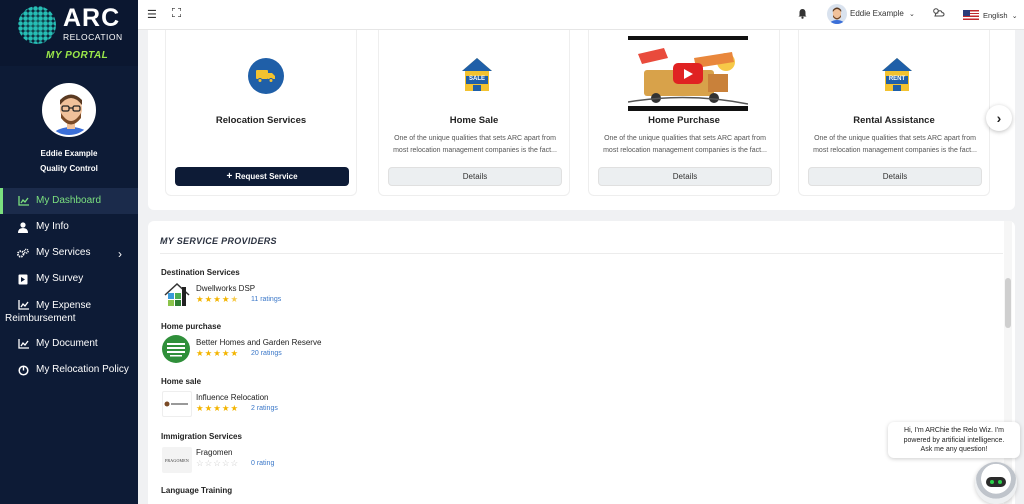 This screenshot has width=1024, height=504. I want to click on ratings-count: 20 ratings, so click(266, 353).